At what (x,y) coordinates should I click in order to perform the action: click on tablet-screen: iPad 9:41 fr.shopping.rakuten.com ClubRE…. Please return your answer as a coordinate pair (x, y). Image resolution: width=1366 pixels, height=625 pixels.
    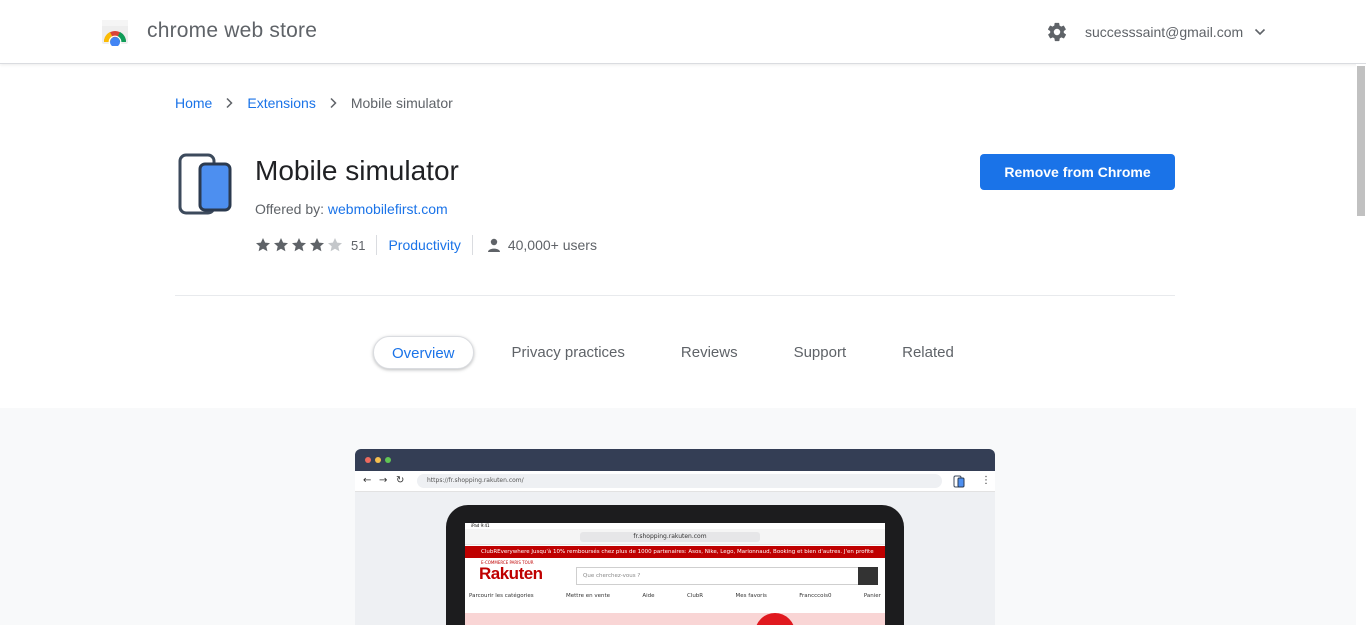
    Looking at the image, I should click on (675, 574).